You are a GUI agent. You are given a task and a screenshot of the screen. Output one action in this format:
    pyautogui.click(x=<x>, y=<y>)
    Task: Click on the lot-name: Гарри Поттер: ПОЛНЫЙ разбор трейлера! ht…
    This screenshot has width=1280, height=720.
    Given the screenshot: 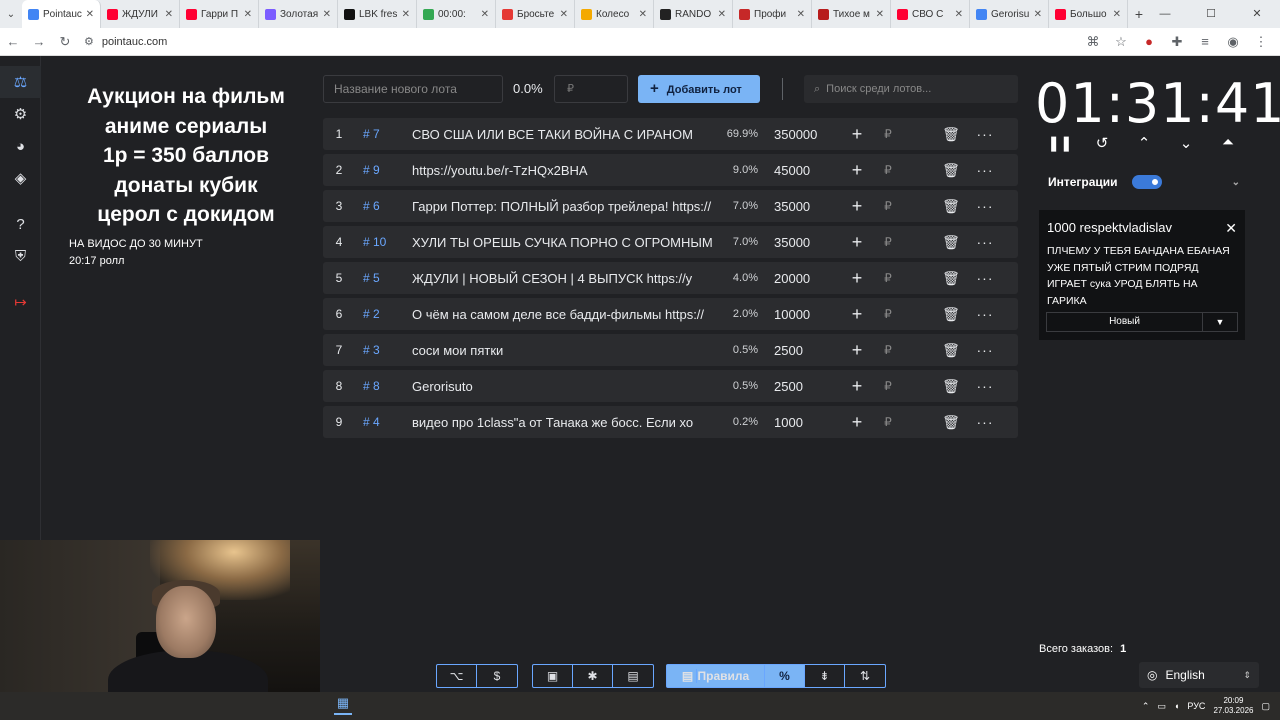 What is the action you would take?
    pyautogui.click(x=562, y=206)
    